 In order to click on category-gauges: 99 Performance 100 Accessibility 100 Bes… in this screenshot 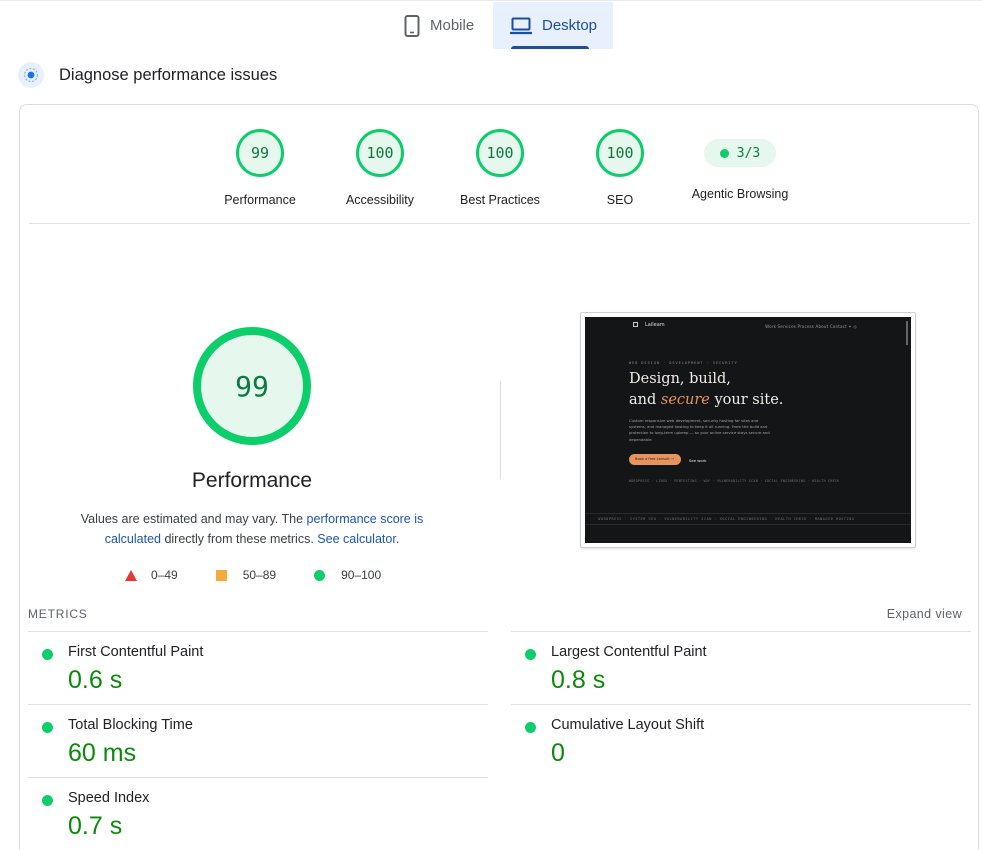, I will do `click(500, 170)`.